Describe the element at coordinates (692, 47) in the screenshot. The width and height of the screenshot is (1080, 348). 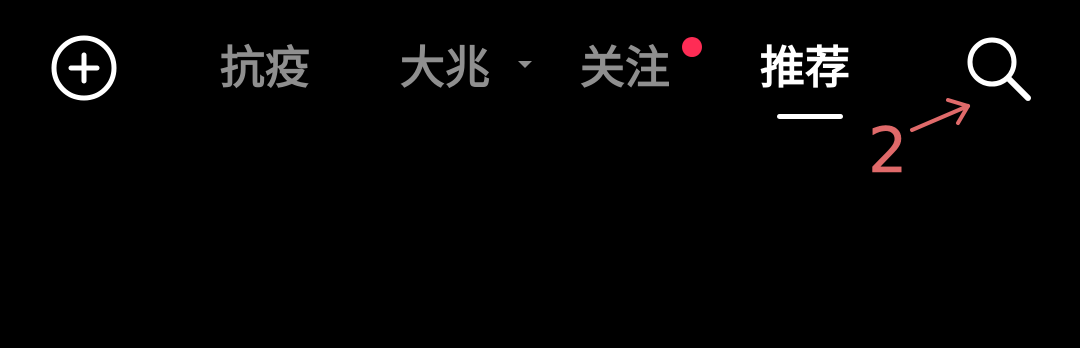
I see `notification-dot` at that location.